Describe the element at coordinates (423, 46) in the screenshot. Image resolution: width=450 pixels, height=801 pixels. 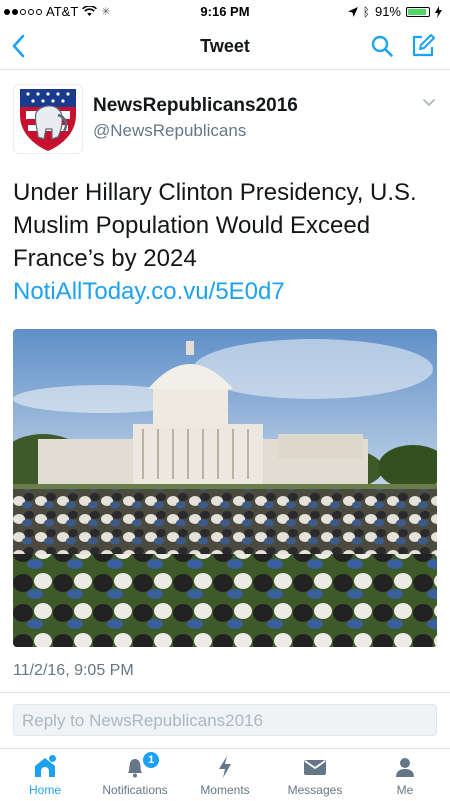
I see `compose-icon` at that location.